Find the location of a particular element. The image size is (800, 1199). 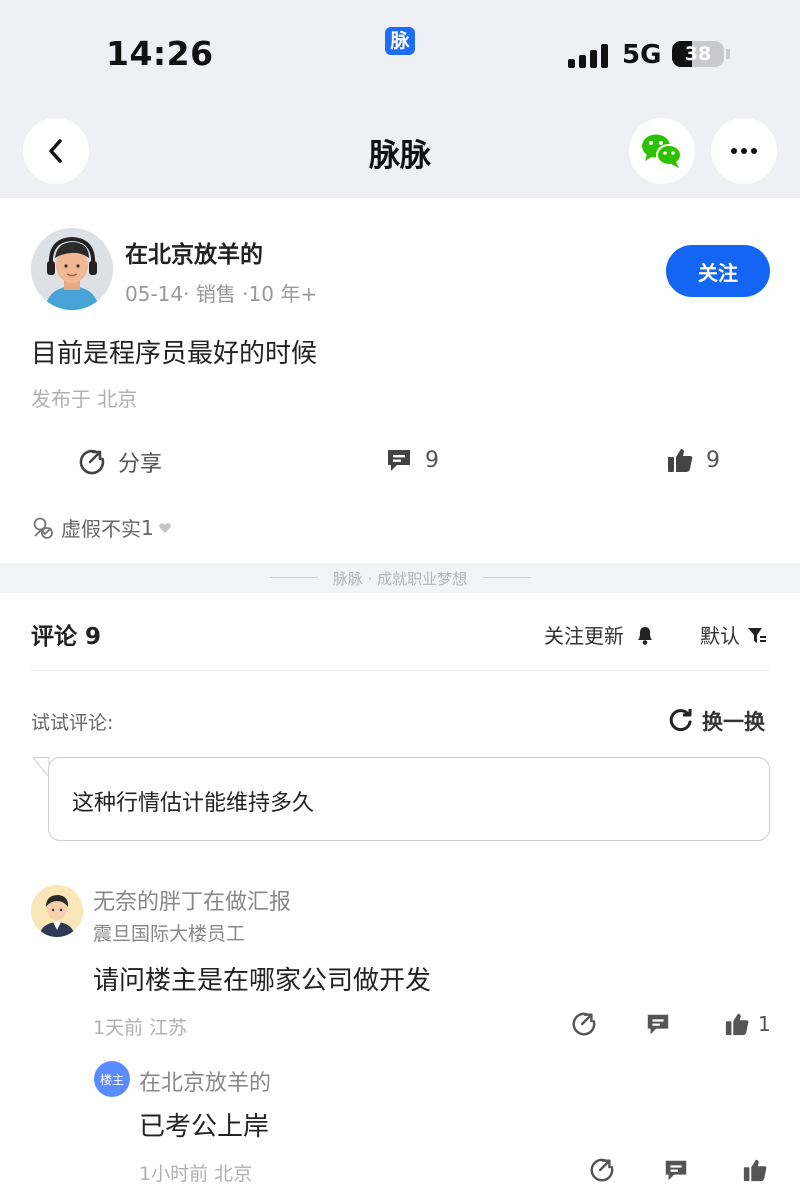

battery-tip is located at coordinates (728, 54).